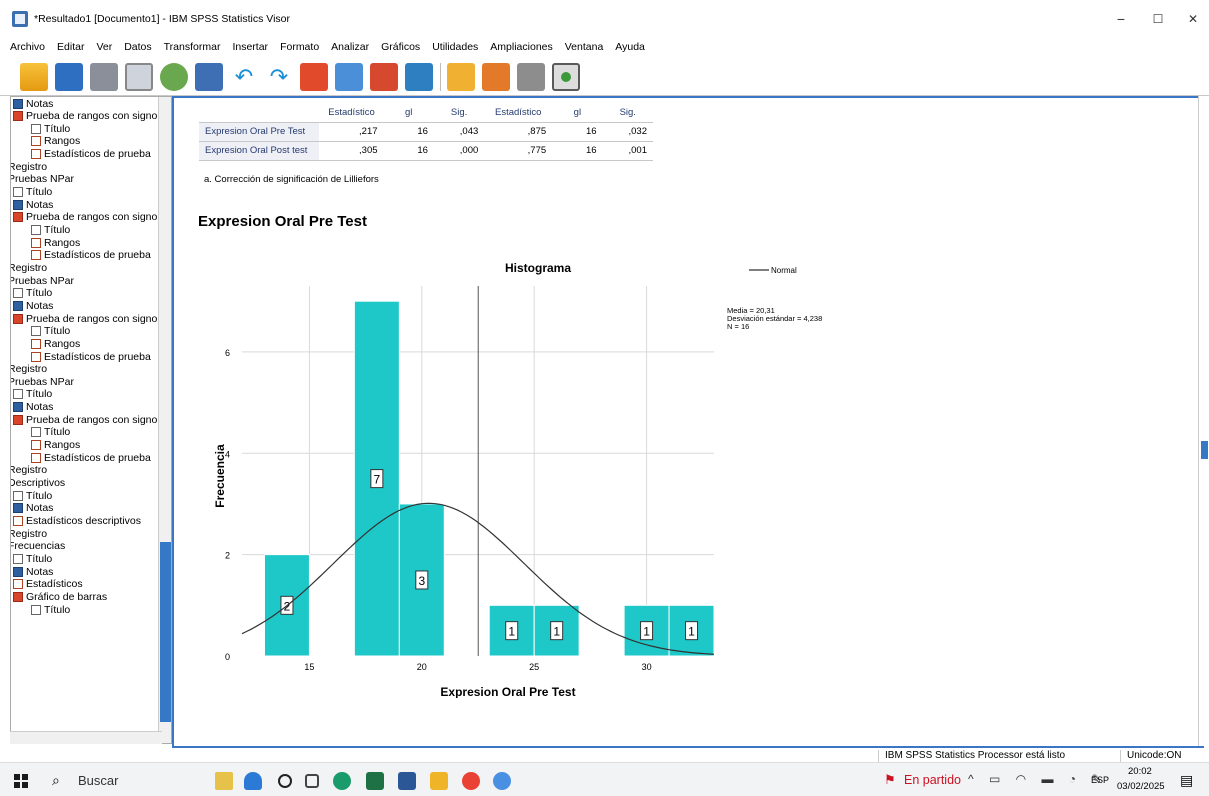  What do you see at coordinates (139, 76) in the screenshot?
I see `print-preview-icon` at bounding box center [139, 76].